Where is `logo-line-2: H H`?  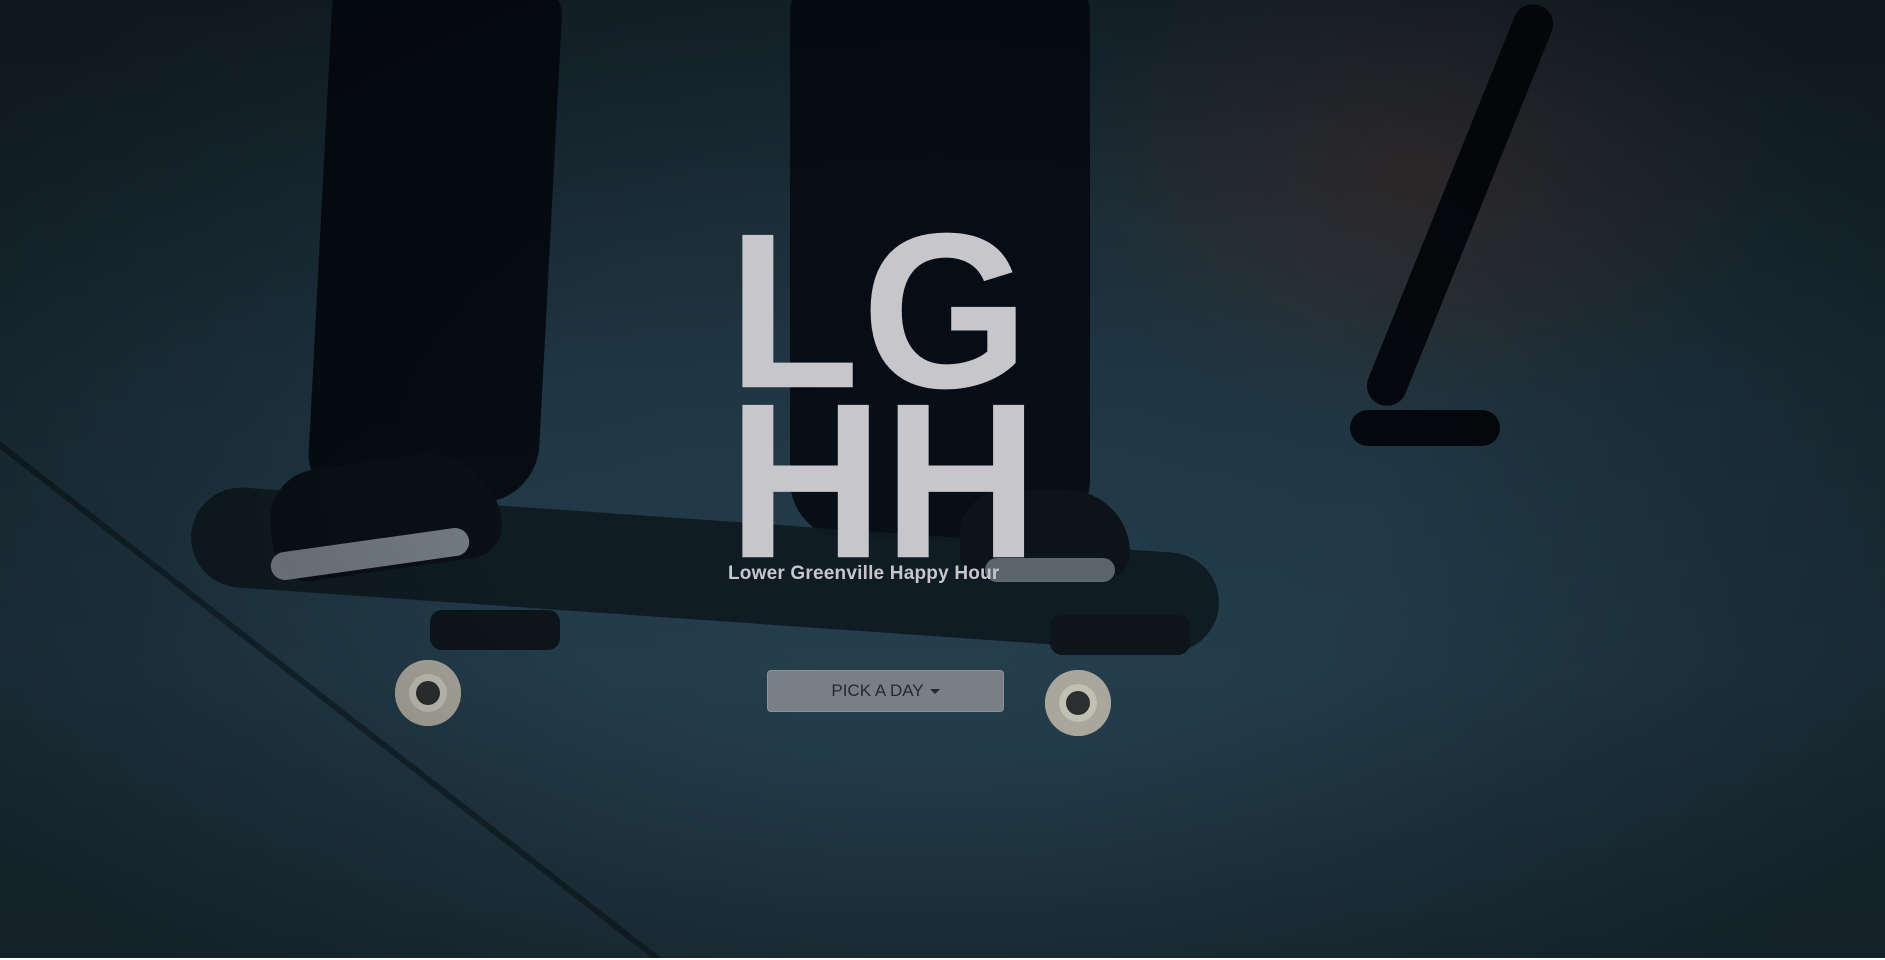
logo-line-2: H H is located at coordinates (883, 480).